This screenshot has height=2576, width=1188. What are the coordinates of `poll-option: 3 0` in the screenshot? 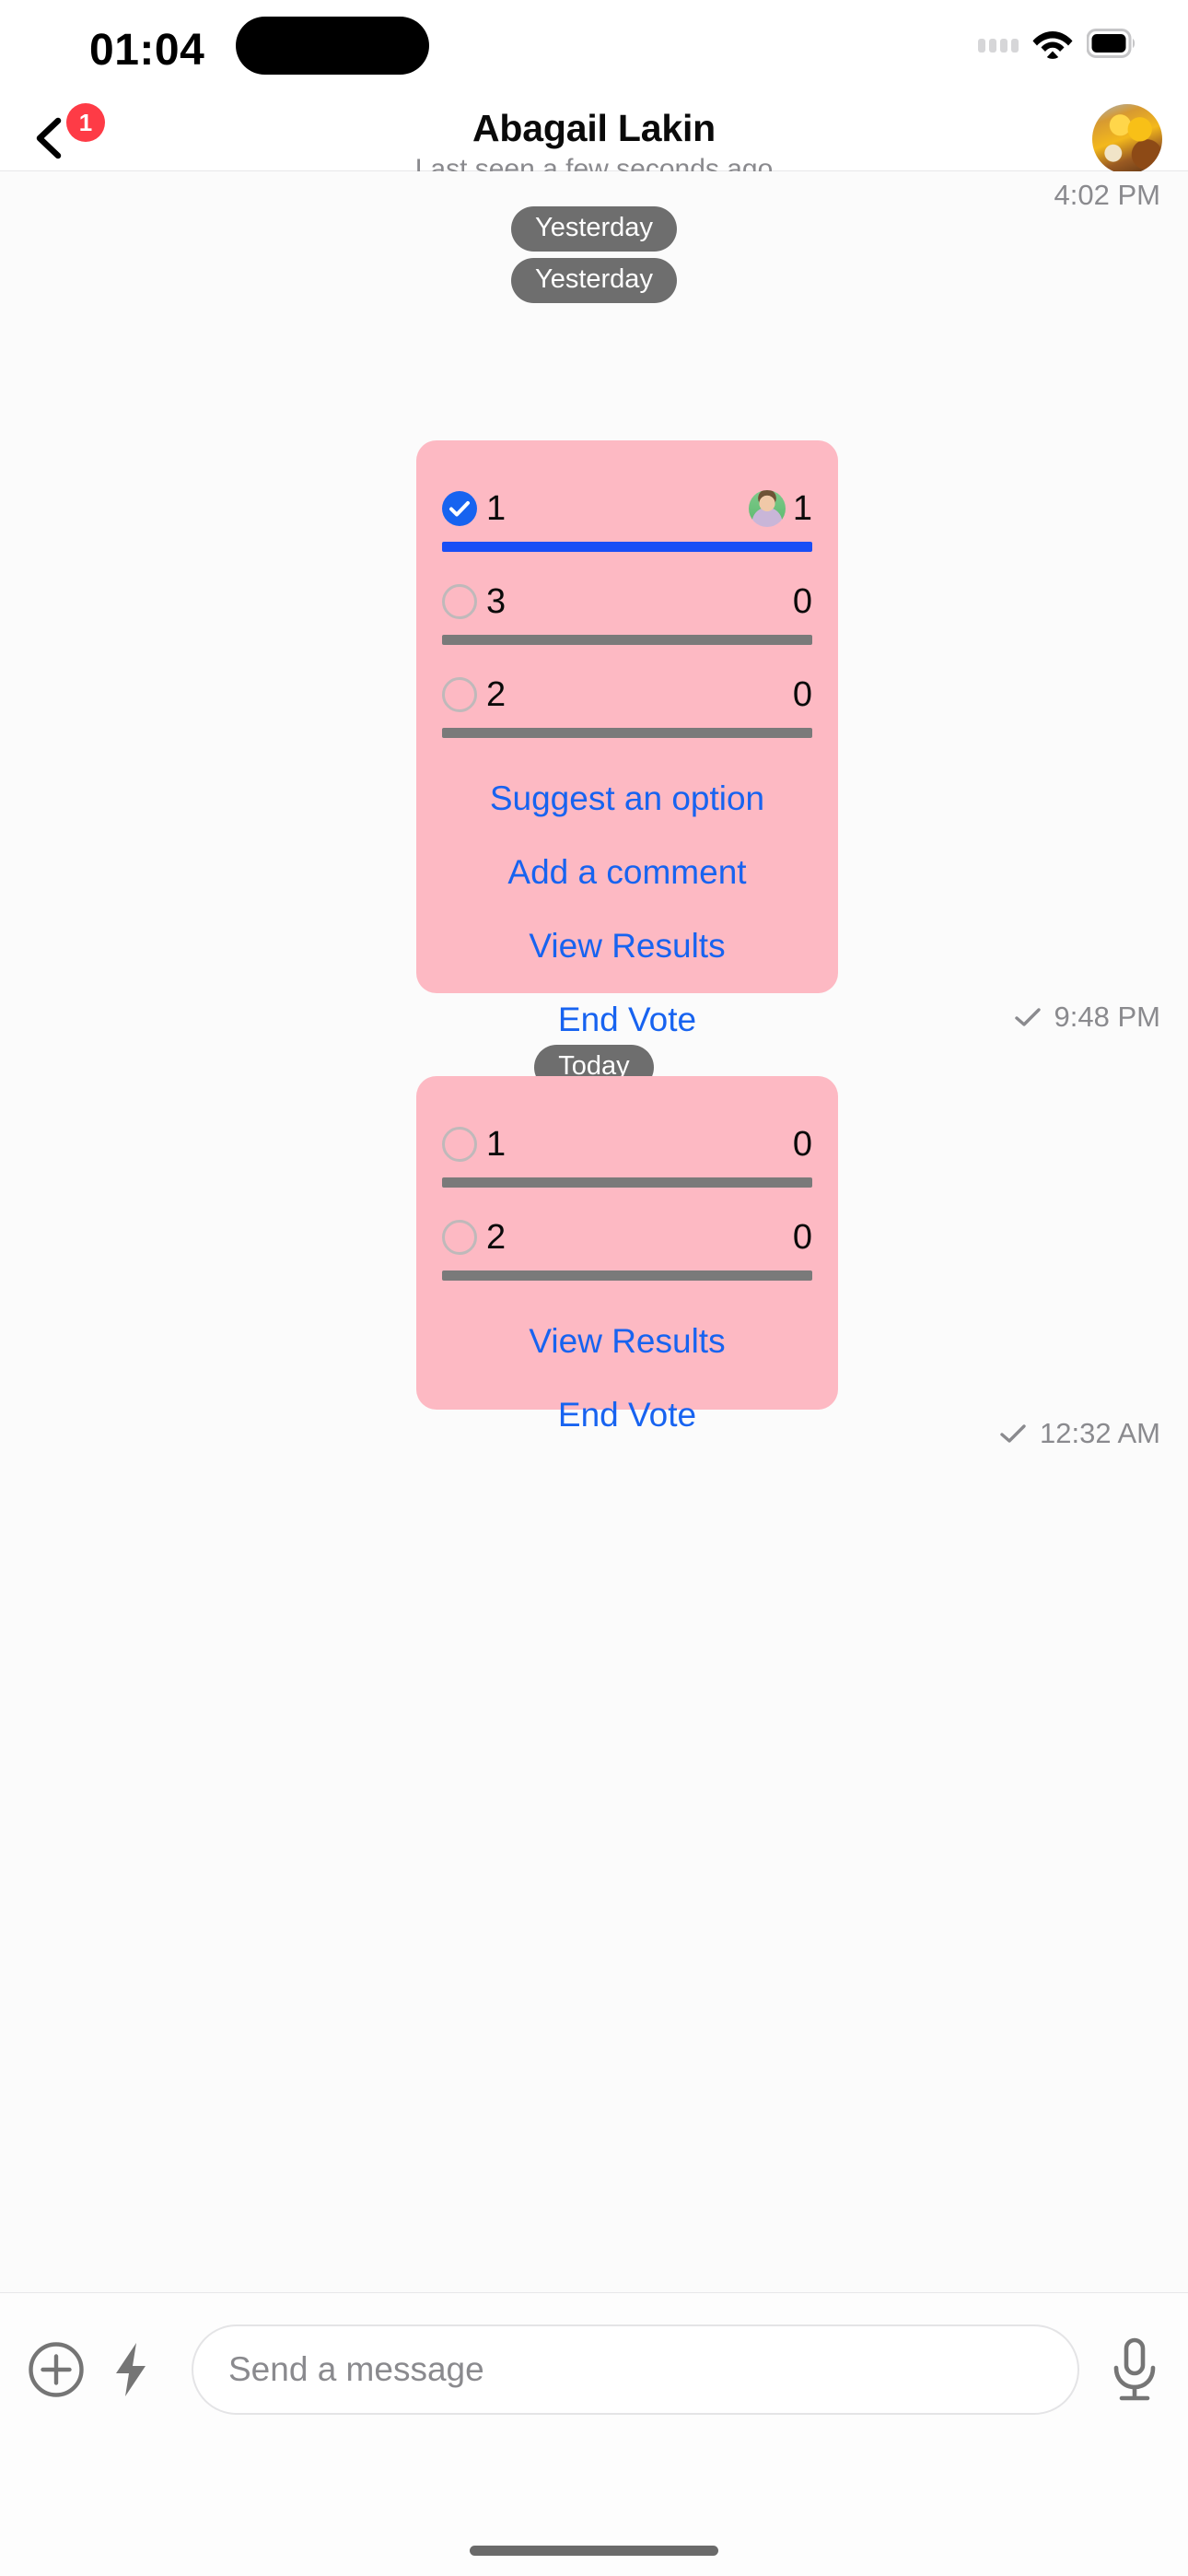 It's located at (627, 613).